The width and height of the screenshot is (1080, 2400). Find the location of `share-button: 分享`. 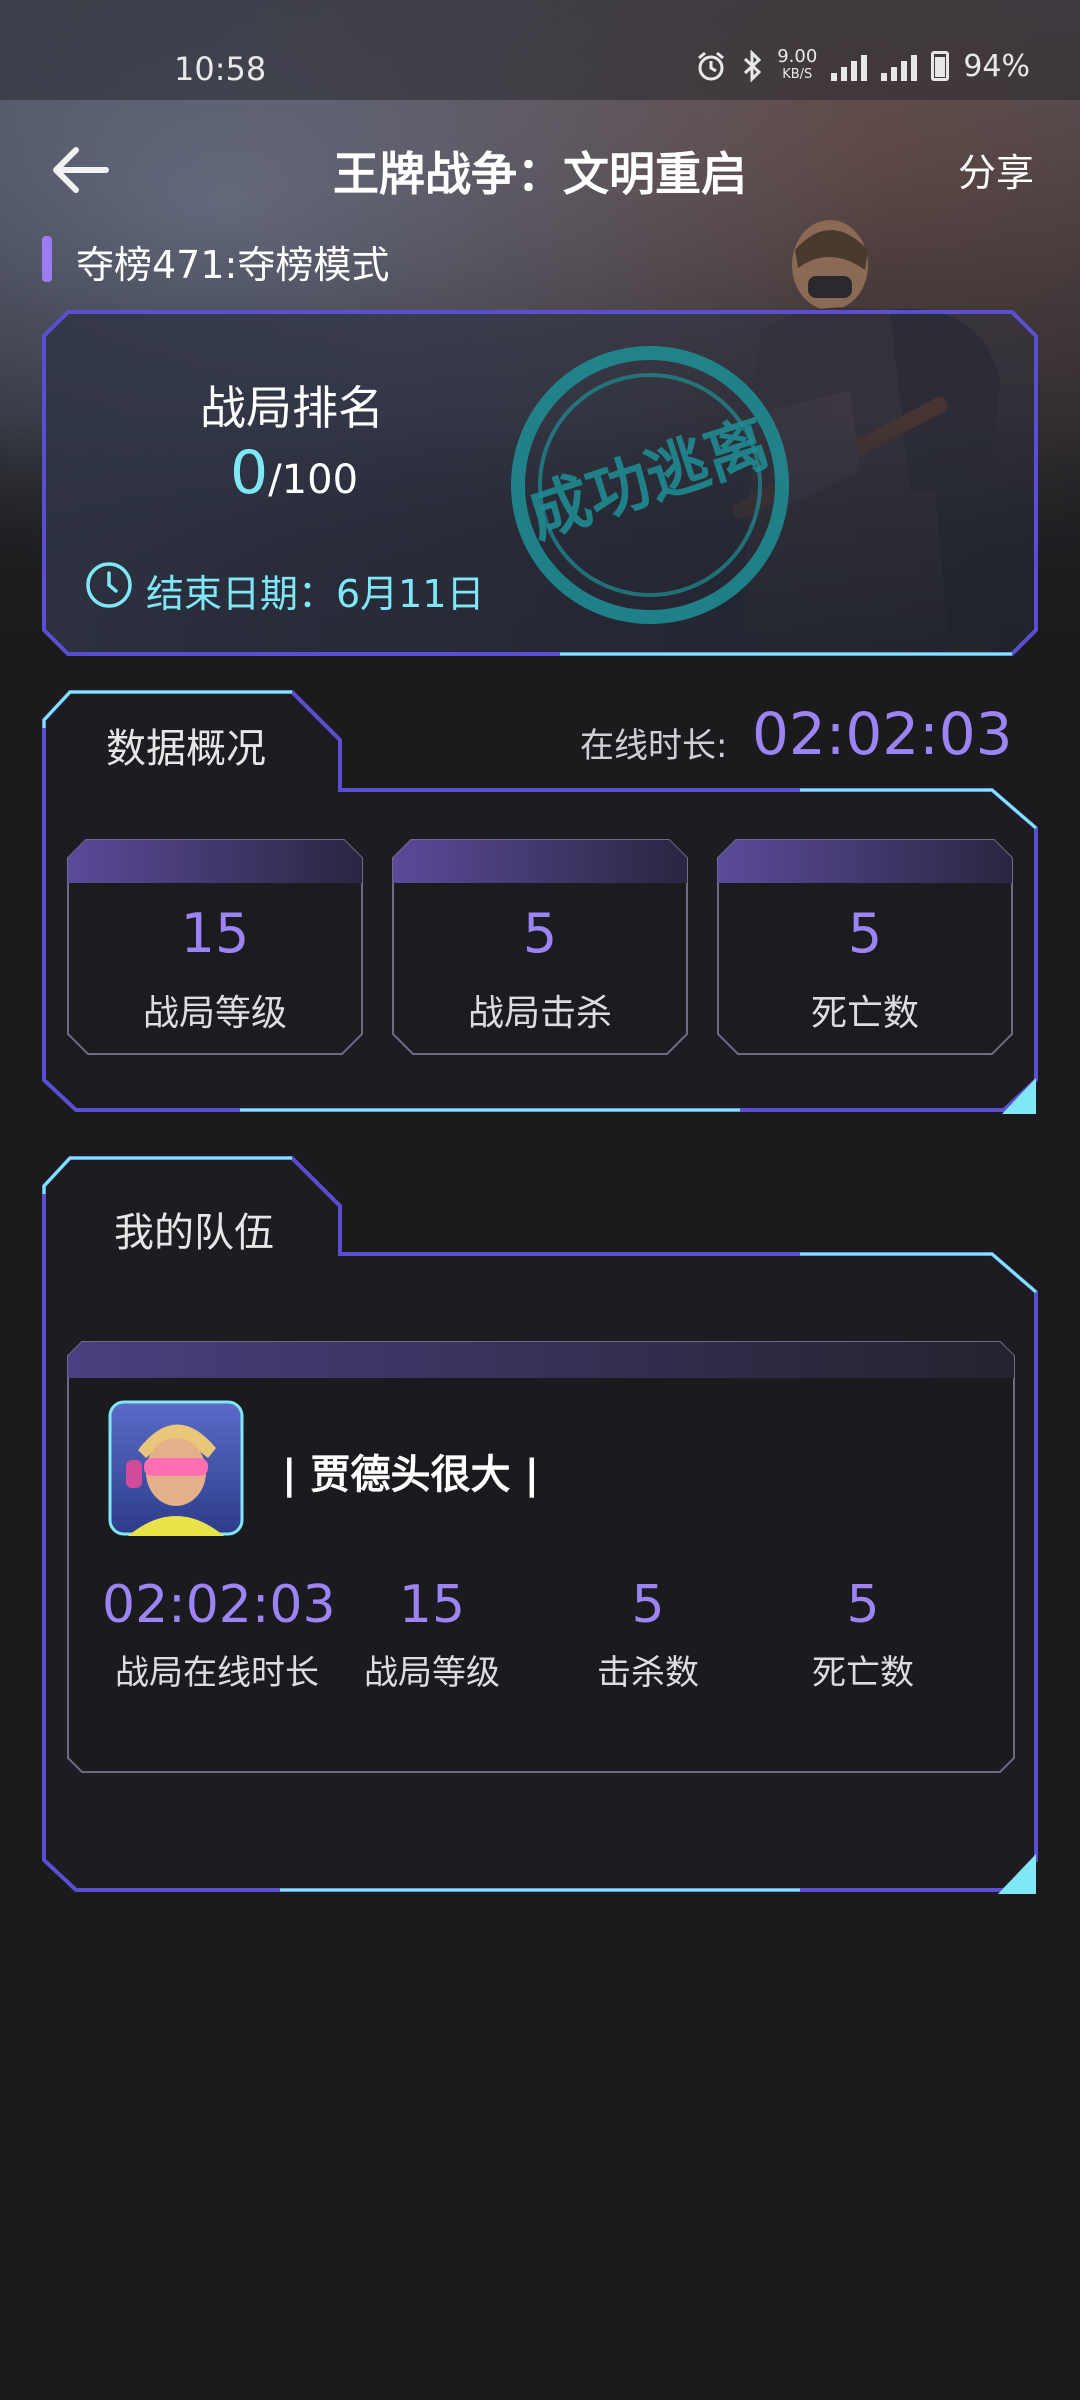

share-button: 分享 is located at coordinates (996, 169).